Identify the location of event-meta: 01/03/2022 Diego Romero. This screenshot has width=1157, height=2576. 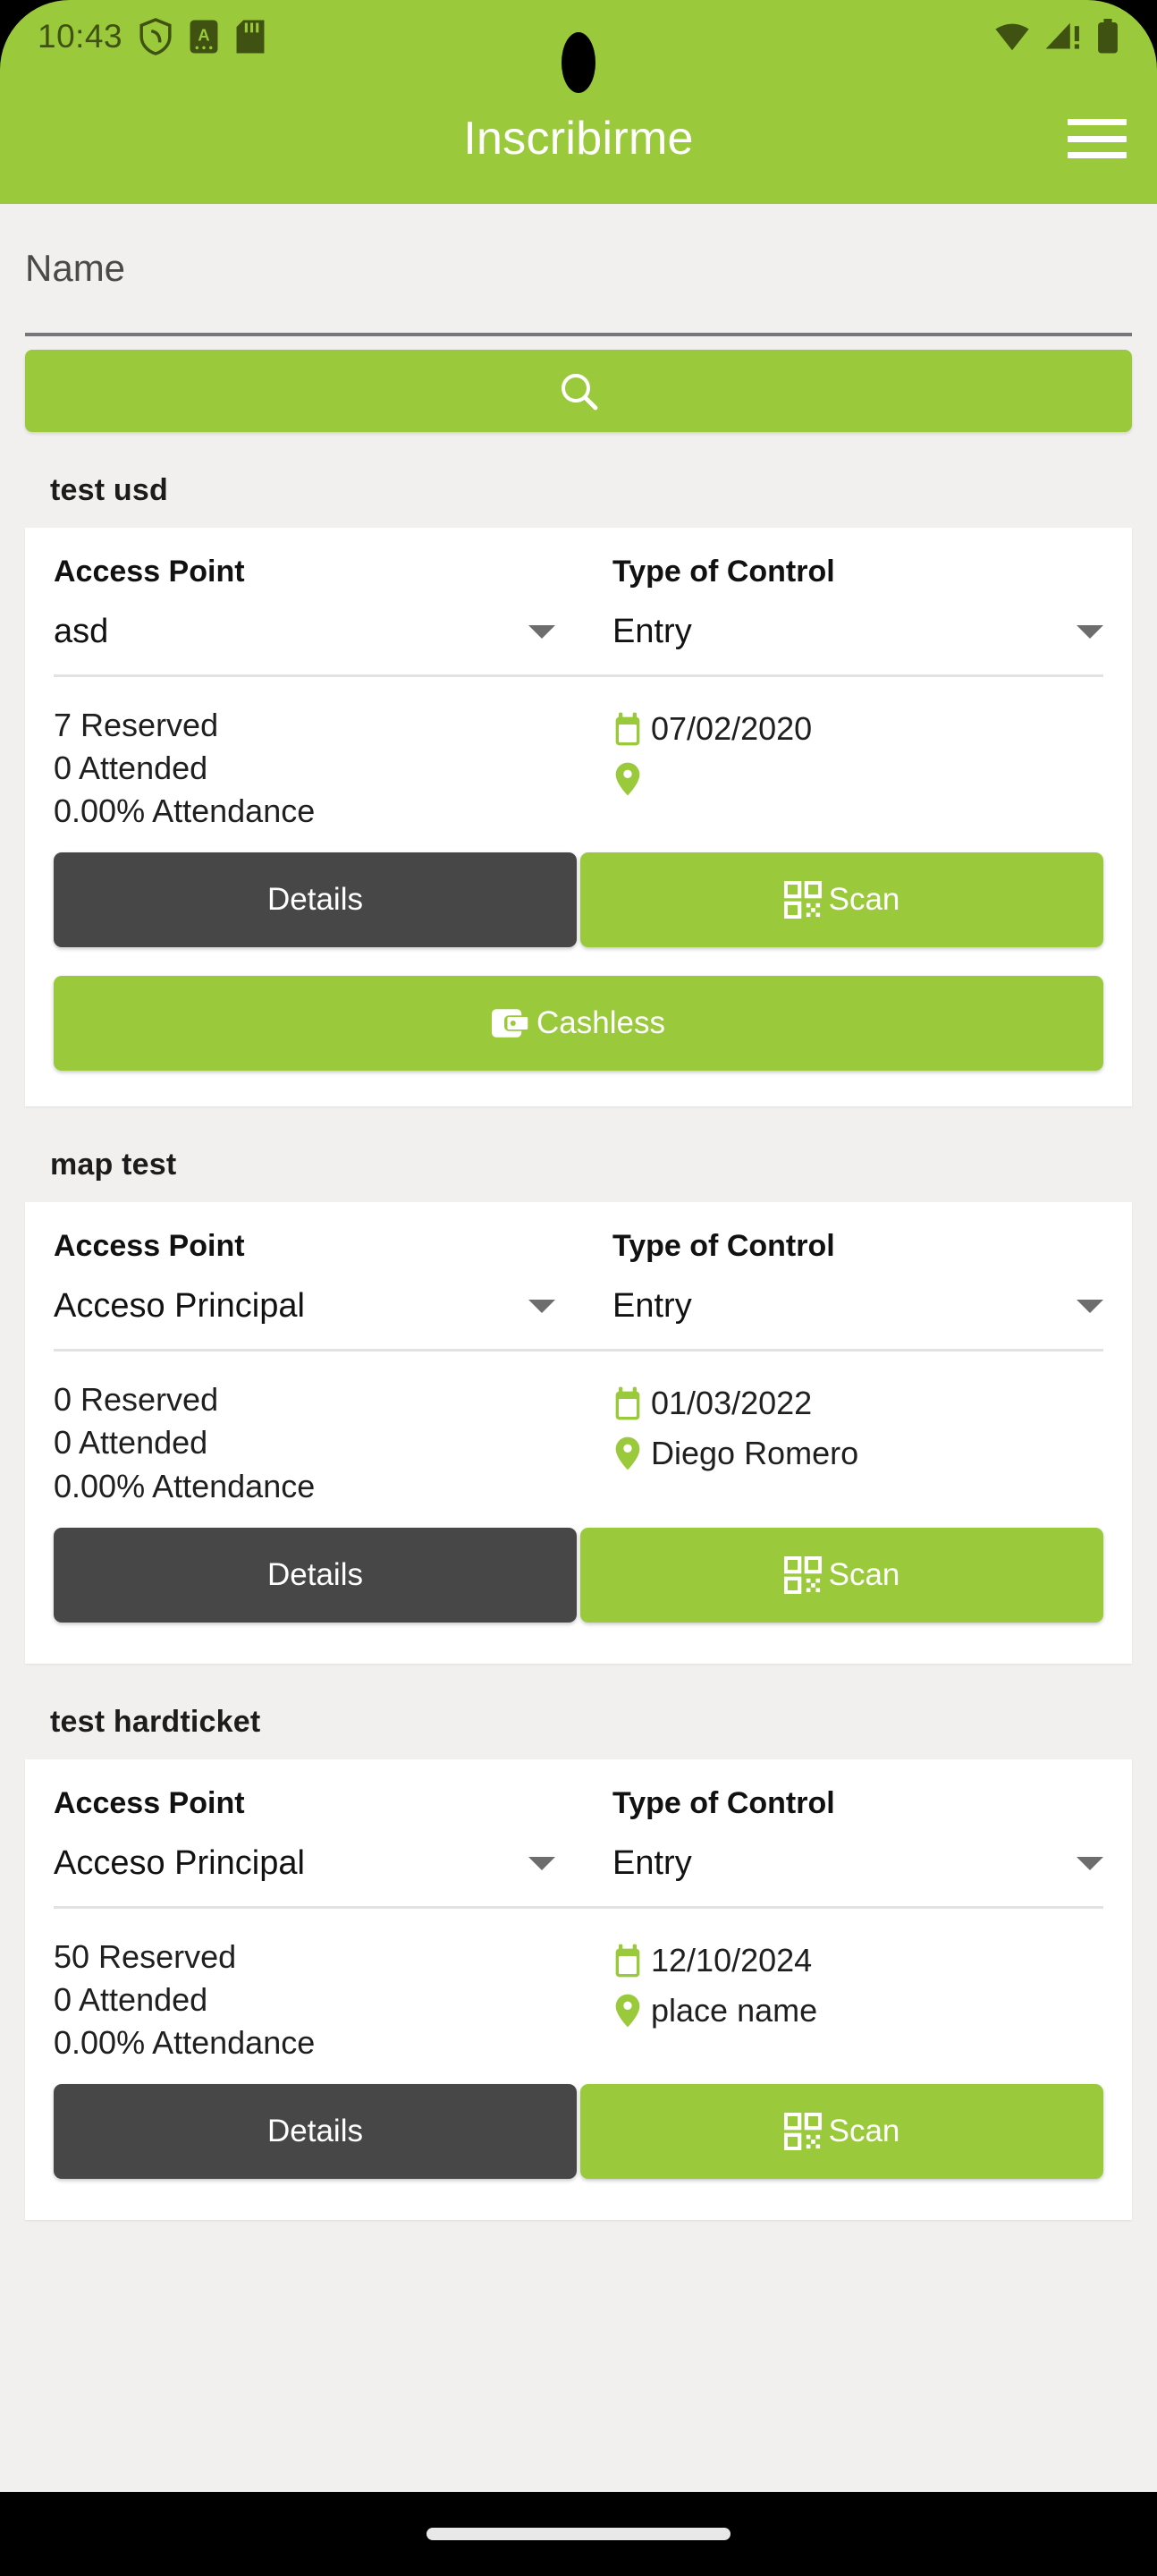
(840, 1442).